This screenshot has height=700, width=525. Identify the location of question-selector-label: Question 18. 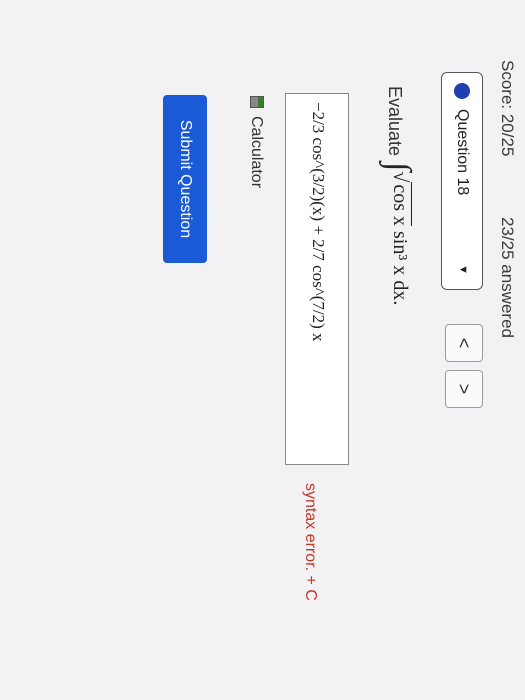
(462, 152).